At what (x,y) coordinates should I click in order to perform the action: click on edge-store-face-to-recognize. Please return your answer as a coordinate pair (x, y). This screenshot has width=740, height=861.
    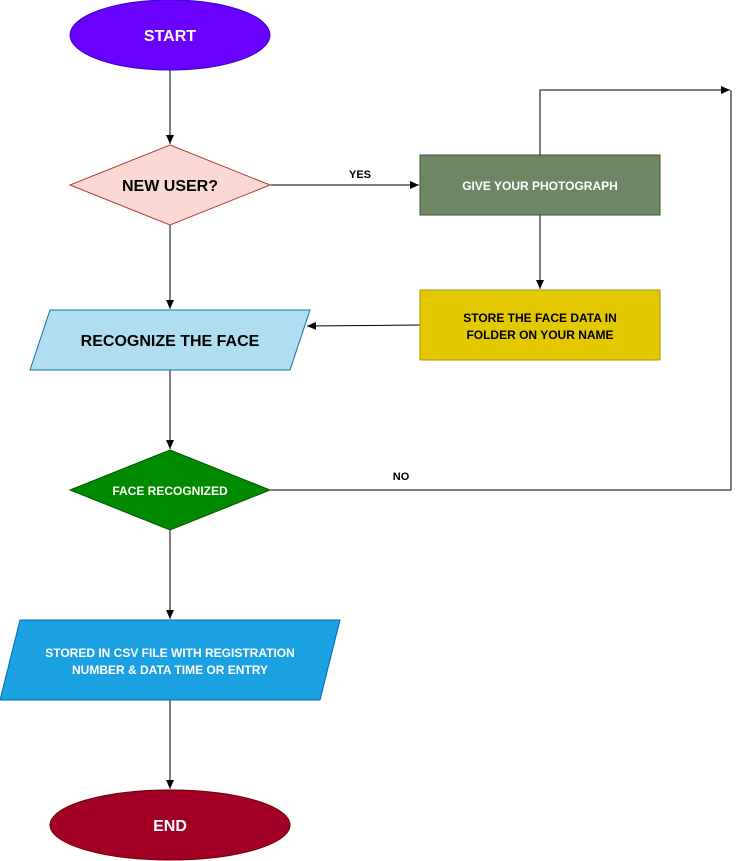
    Looking at the image, I should click on (363, 325).